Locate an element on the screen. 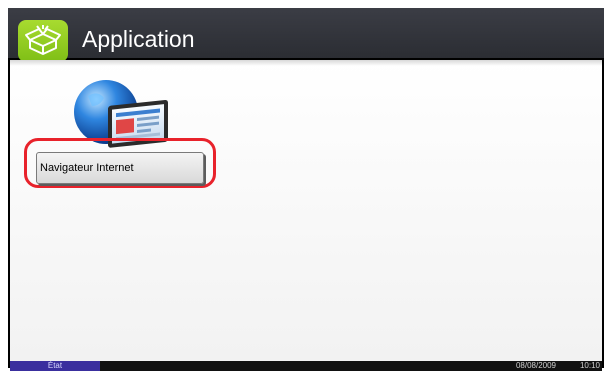 The width and height of the screenshot is (610, 371). internet-browser-button: Navigateur Internet is located at coordinates (120, 168).